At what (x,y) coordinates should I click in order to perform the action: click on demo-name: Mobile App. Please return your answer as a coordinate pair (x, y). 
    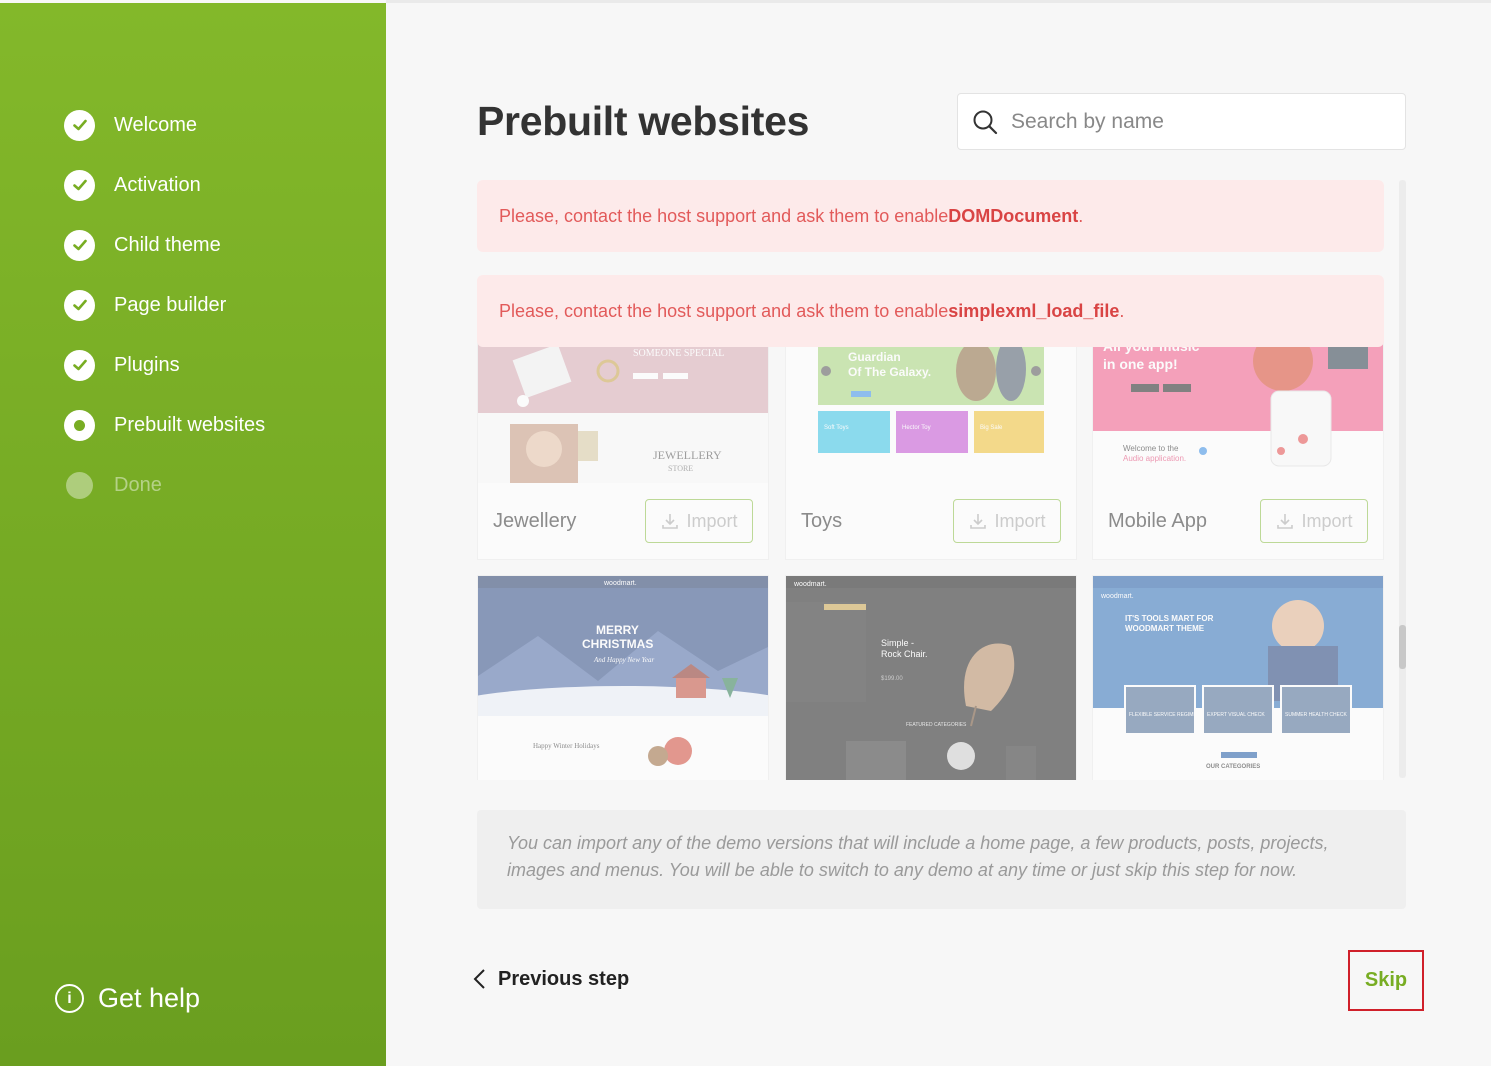
    Looking at the image, I should click on (1157, 520).